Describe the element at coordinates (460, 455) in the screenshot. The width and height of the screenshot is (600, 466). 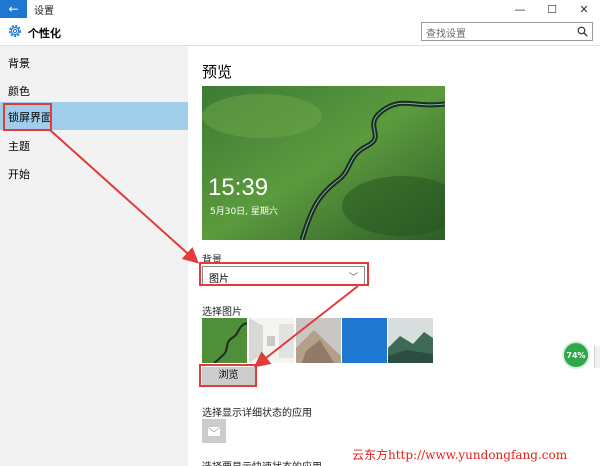
I see `watermark: 云东方http://www.yundongfang.com` at that location.